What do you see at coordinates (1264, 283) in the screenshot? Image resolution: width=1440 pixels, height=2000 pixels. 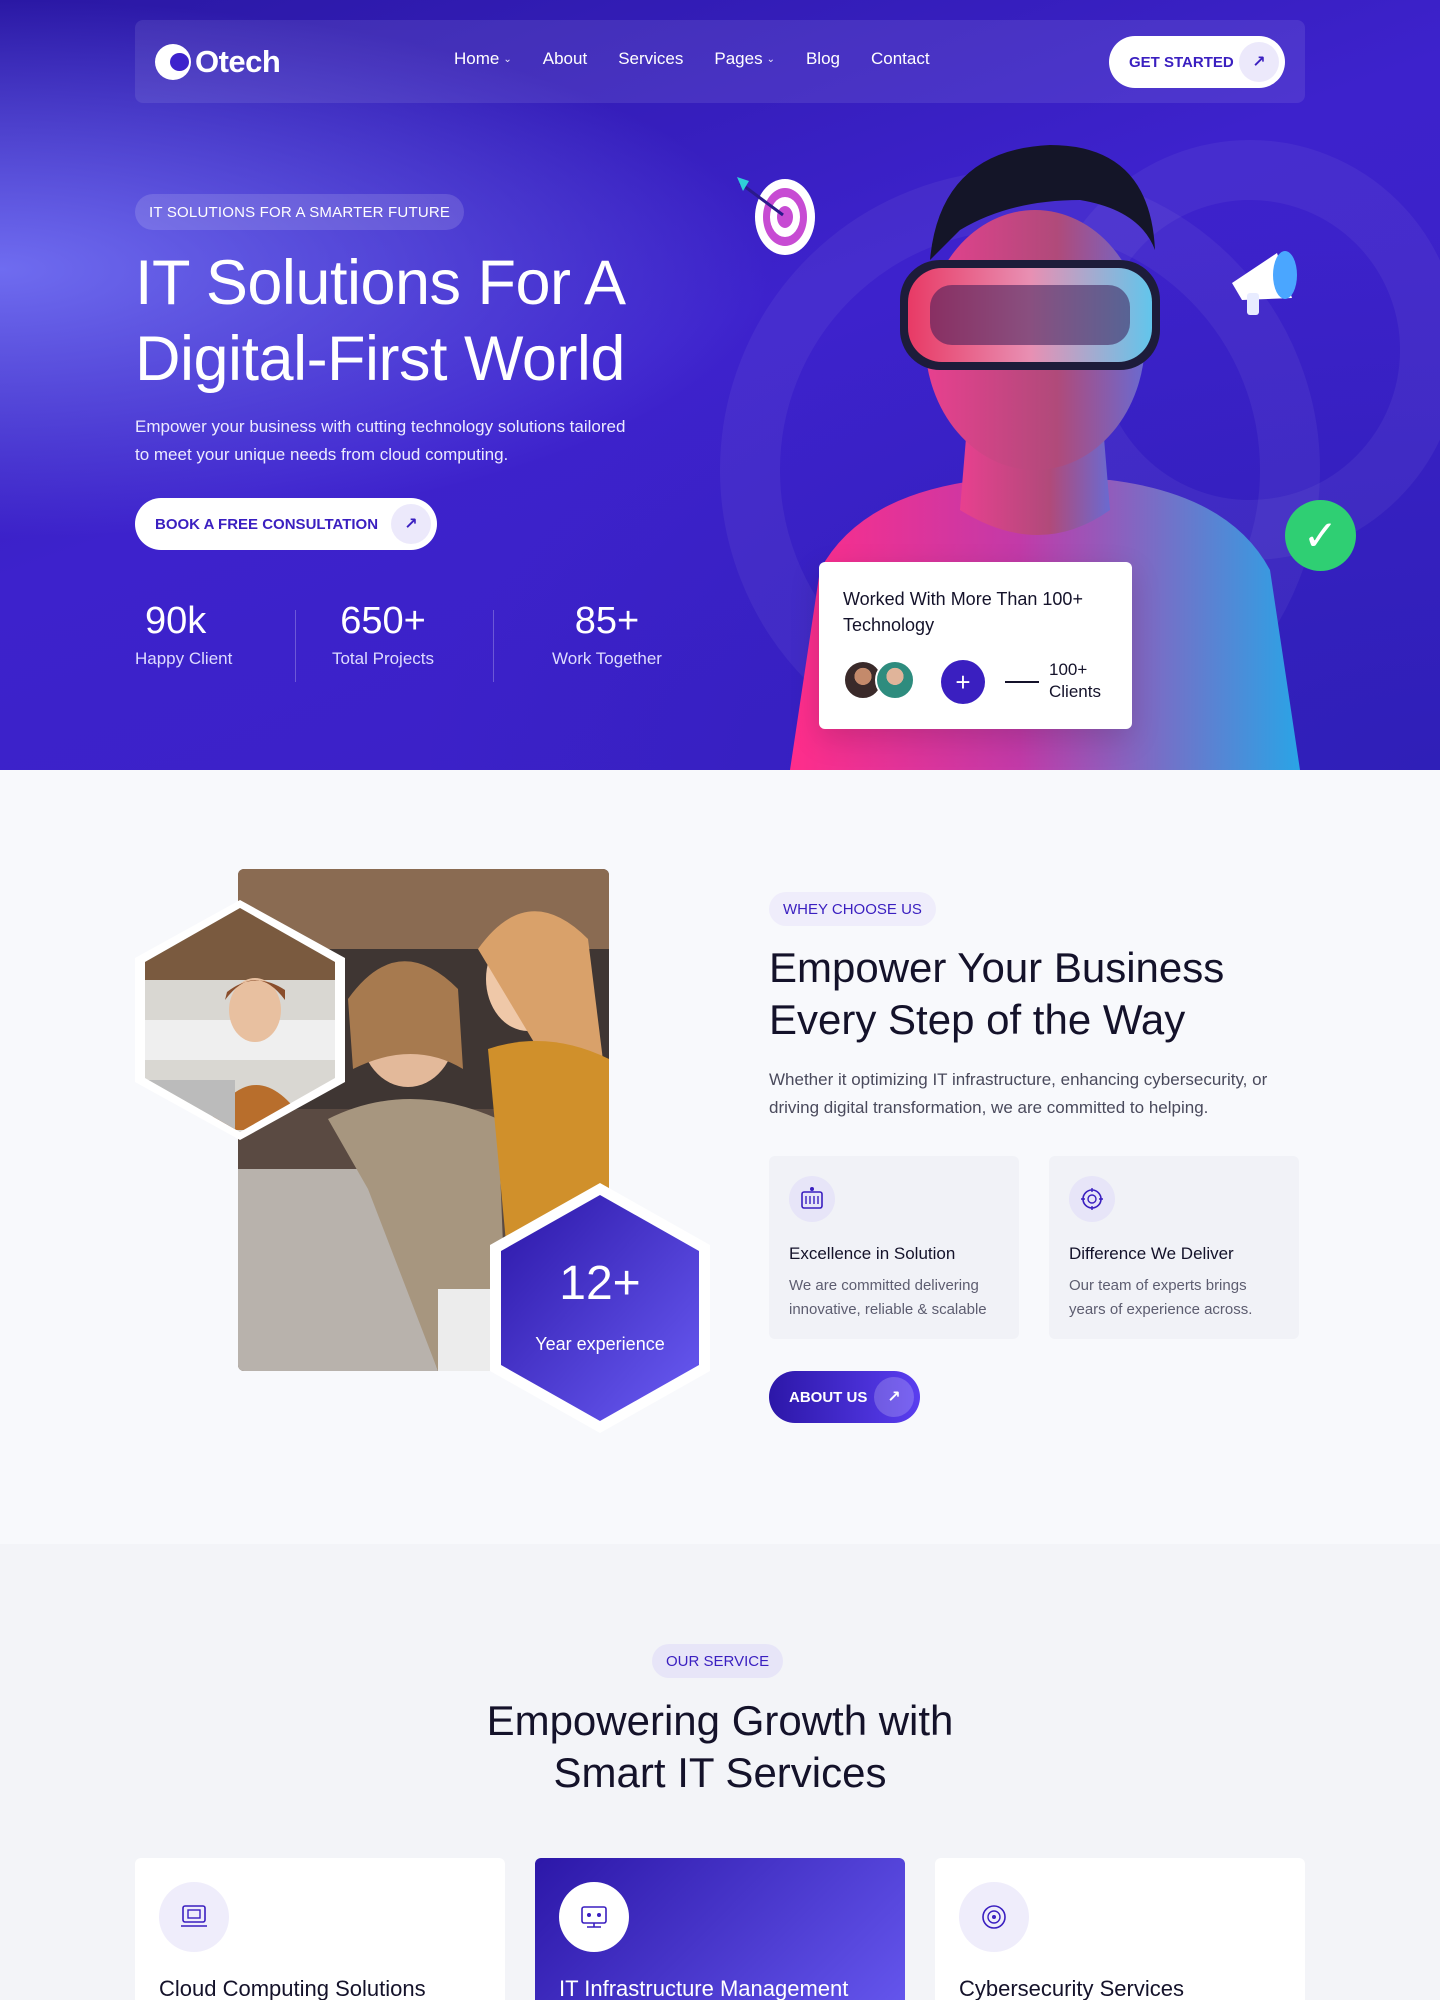 I see `megaphone-icon` at bounding box center [1264, 283].